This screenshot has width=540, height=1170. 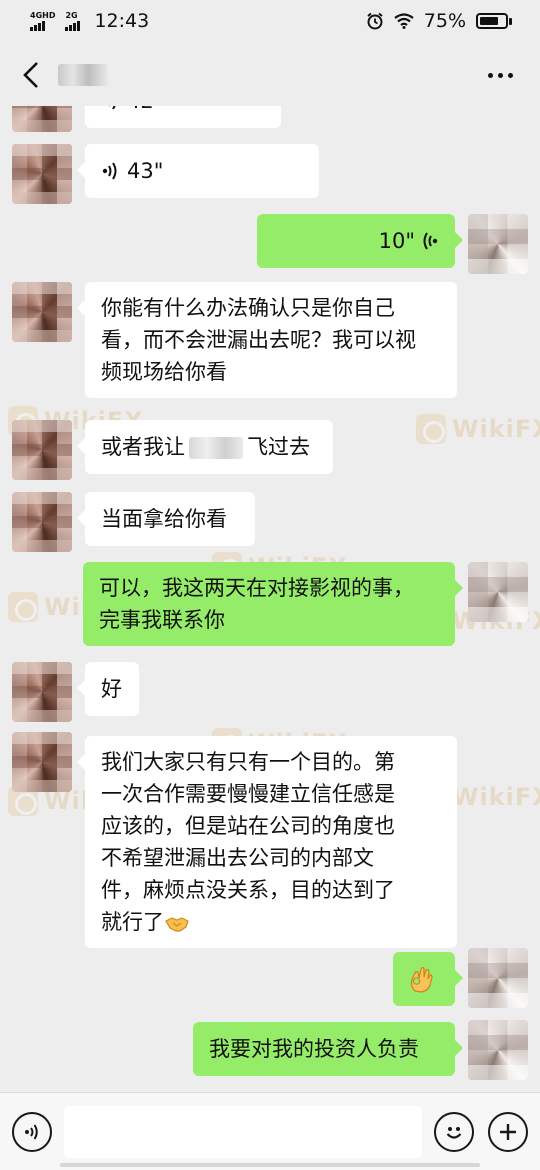 What do you see at coordinates (162, 620) in the screenshot?
I see `message-line: 完事我联系你` at bounding box center [162, 620].